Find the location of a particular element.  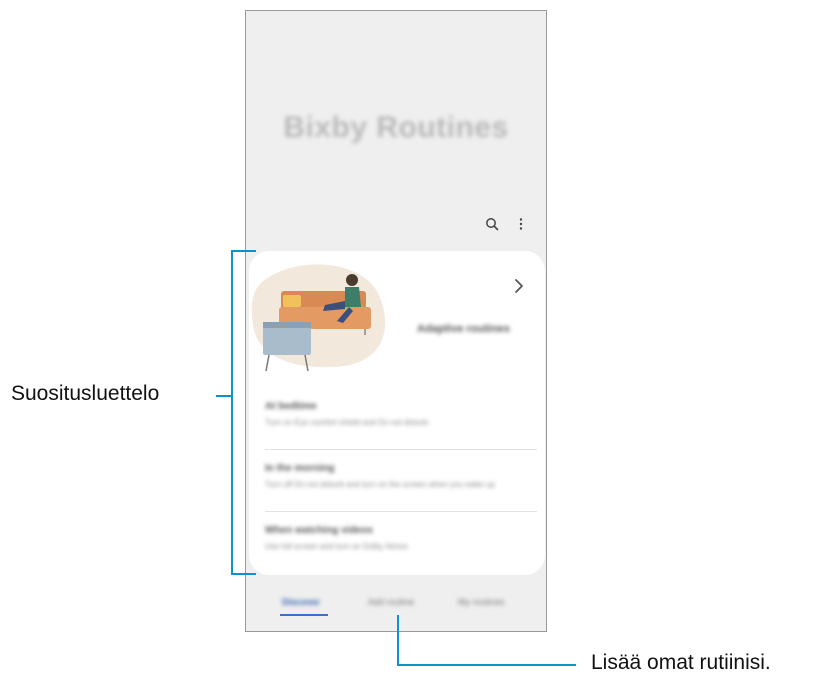

callout-connector is located at coordinates (223, 396).